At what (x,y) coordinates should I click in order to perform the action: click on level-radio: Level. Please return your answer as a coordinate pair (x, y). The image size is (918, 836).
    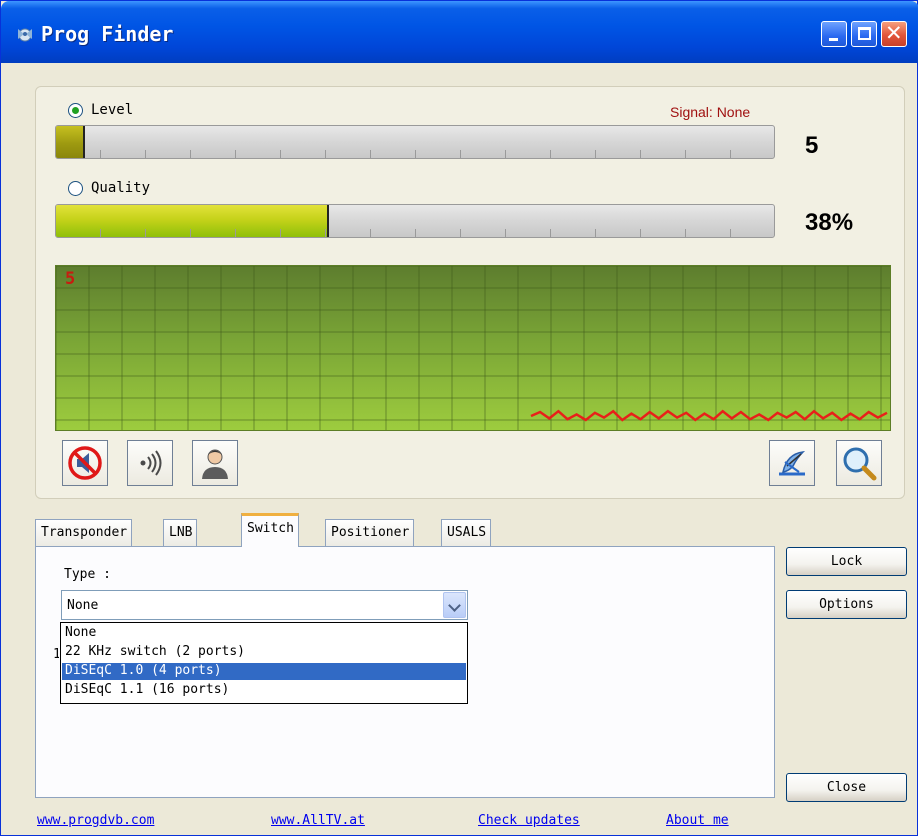
    Looking at the image, I should click on (100, 110).